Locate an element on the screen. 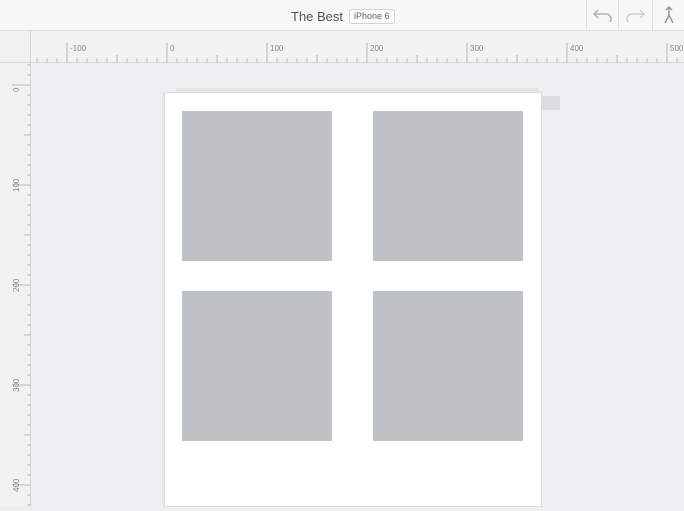 Image resolution: width=684 pixels, height=511 pixels. vertical-ruler: 0 100 200 300 400 is located at coordinates (15, 284).